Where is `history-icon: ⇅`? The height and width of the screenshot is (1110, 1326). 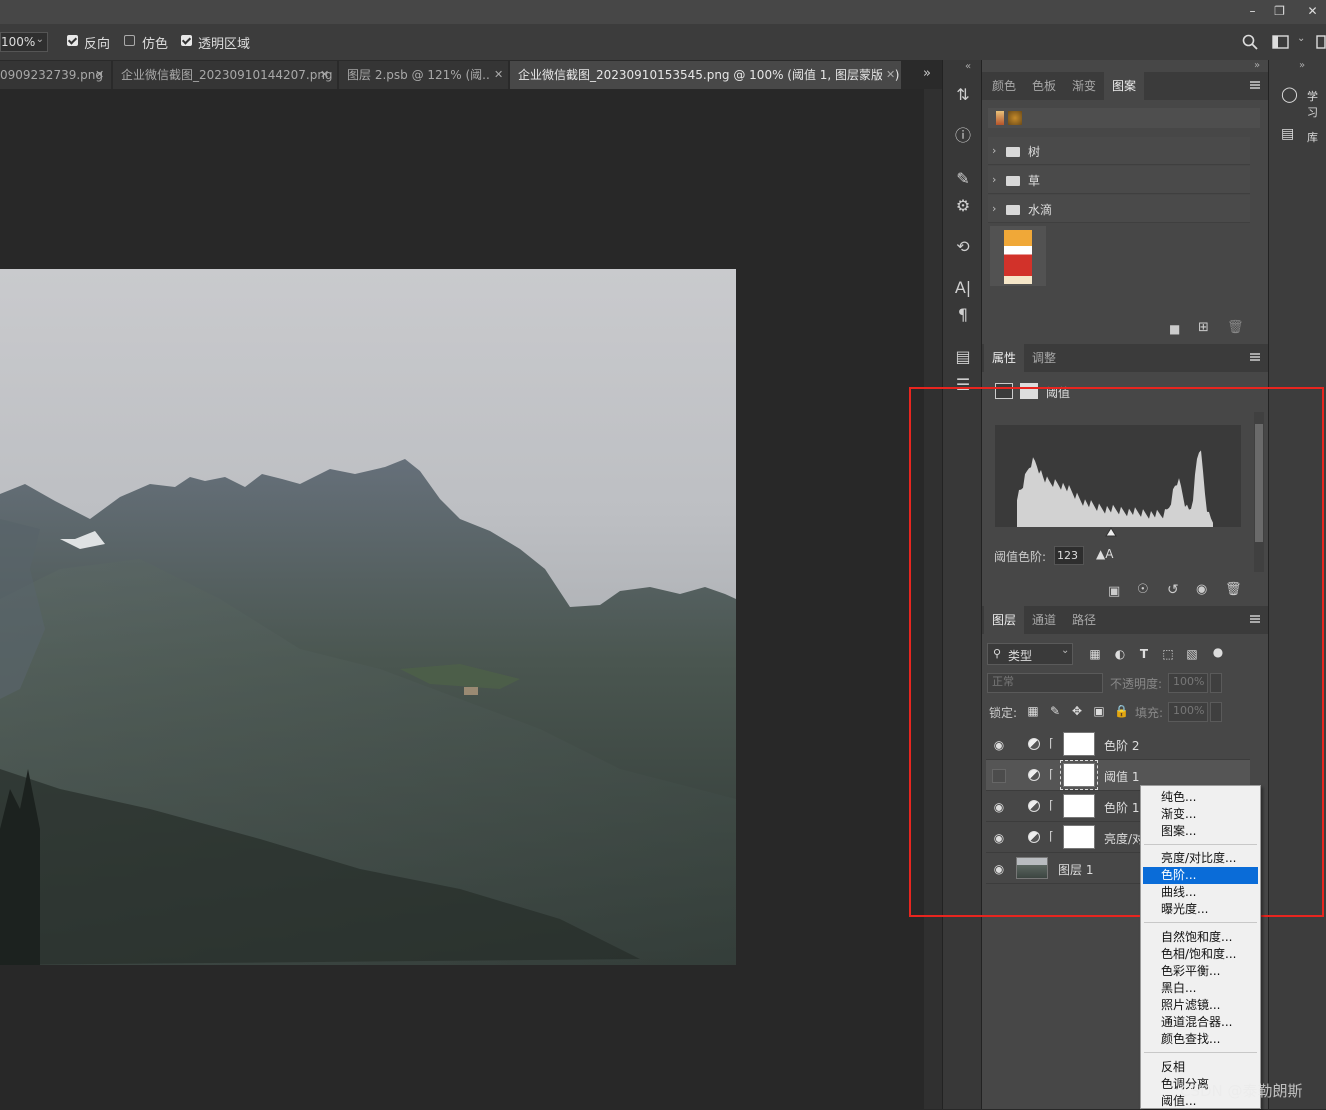 history-icon: ⇅ is located at coordinates (963, 95).